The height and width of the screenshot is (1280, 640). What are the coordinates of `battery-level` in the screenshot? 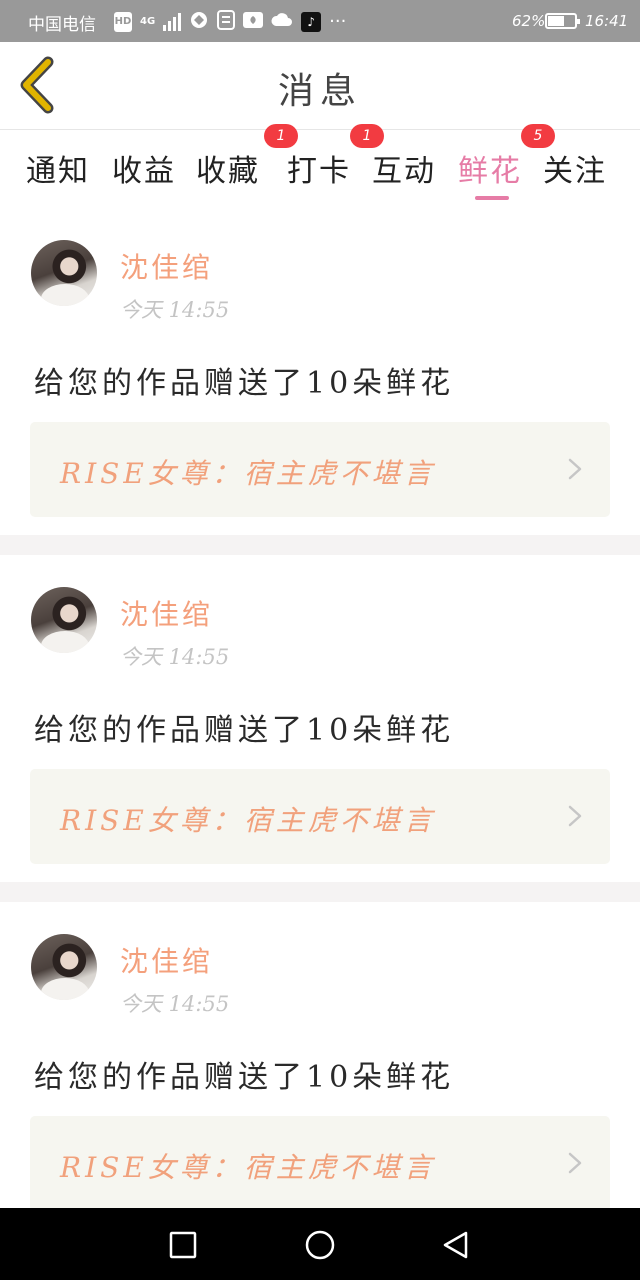 It's located at (556, 21).